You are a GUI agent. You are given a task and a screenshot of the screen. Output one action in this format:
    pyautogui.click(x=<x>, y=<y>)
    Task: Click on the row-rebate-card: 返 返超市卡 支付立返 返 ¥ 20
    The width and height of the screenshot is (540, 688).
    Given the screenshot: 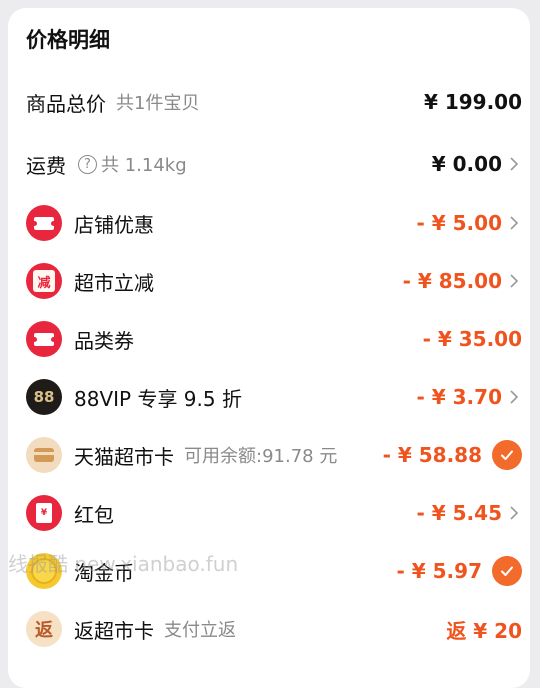 What is the action you would take?
    pyautogui.click(x=274, y=629)
    